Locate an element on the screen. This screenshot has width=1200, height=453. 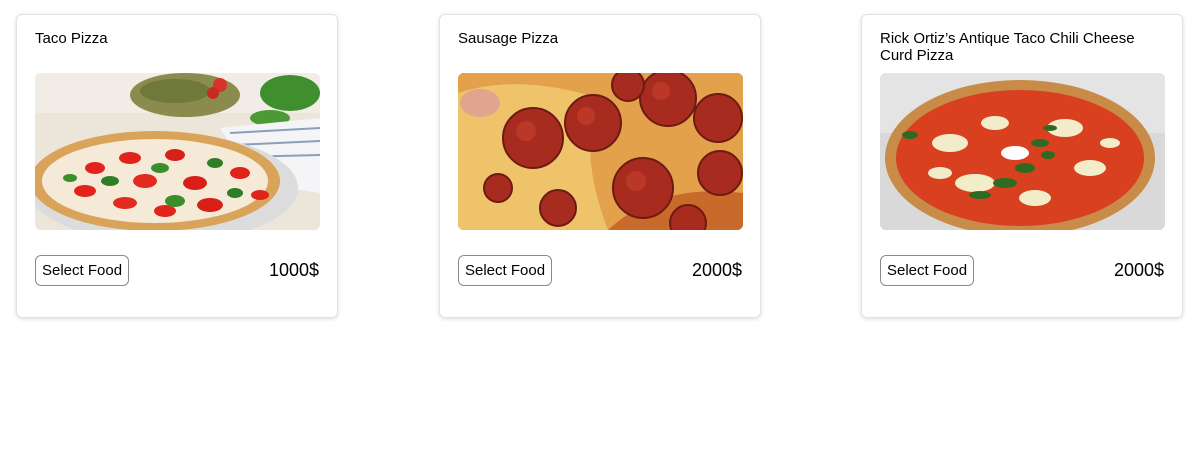
pepperoni-pizza-photo is located at coordinates (600, 151).